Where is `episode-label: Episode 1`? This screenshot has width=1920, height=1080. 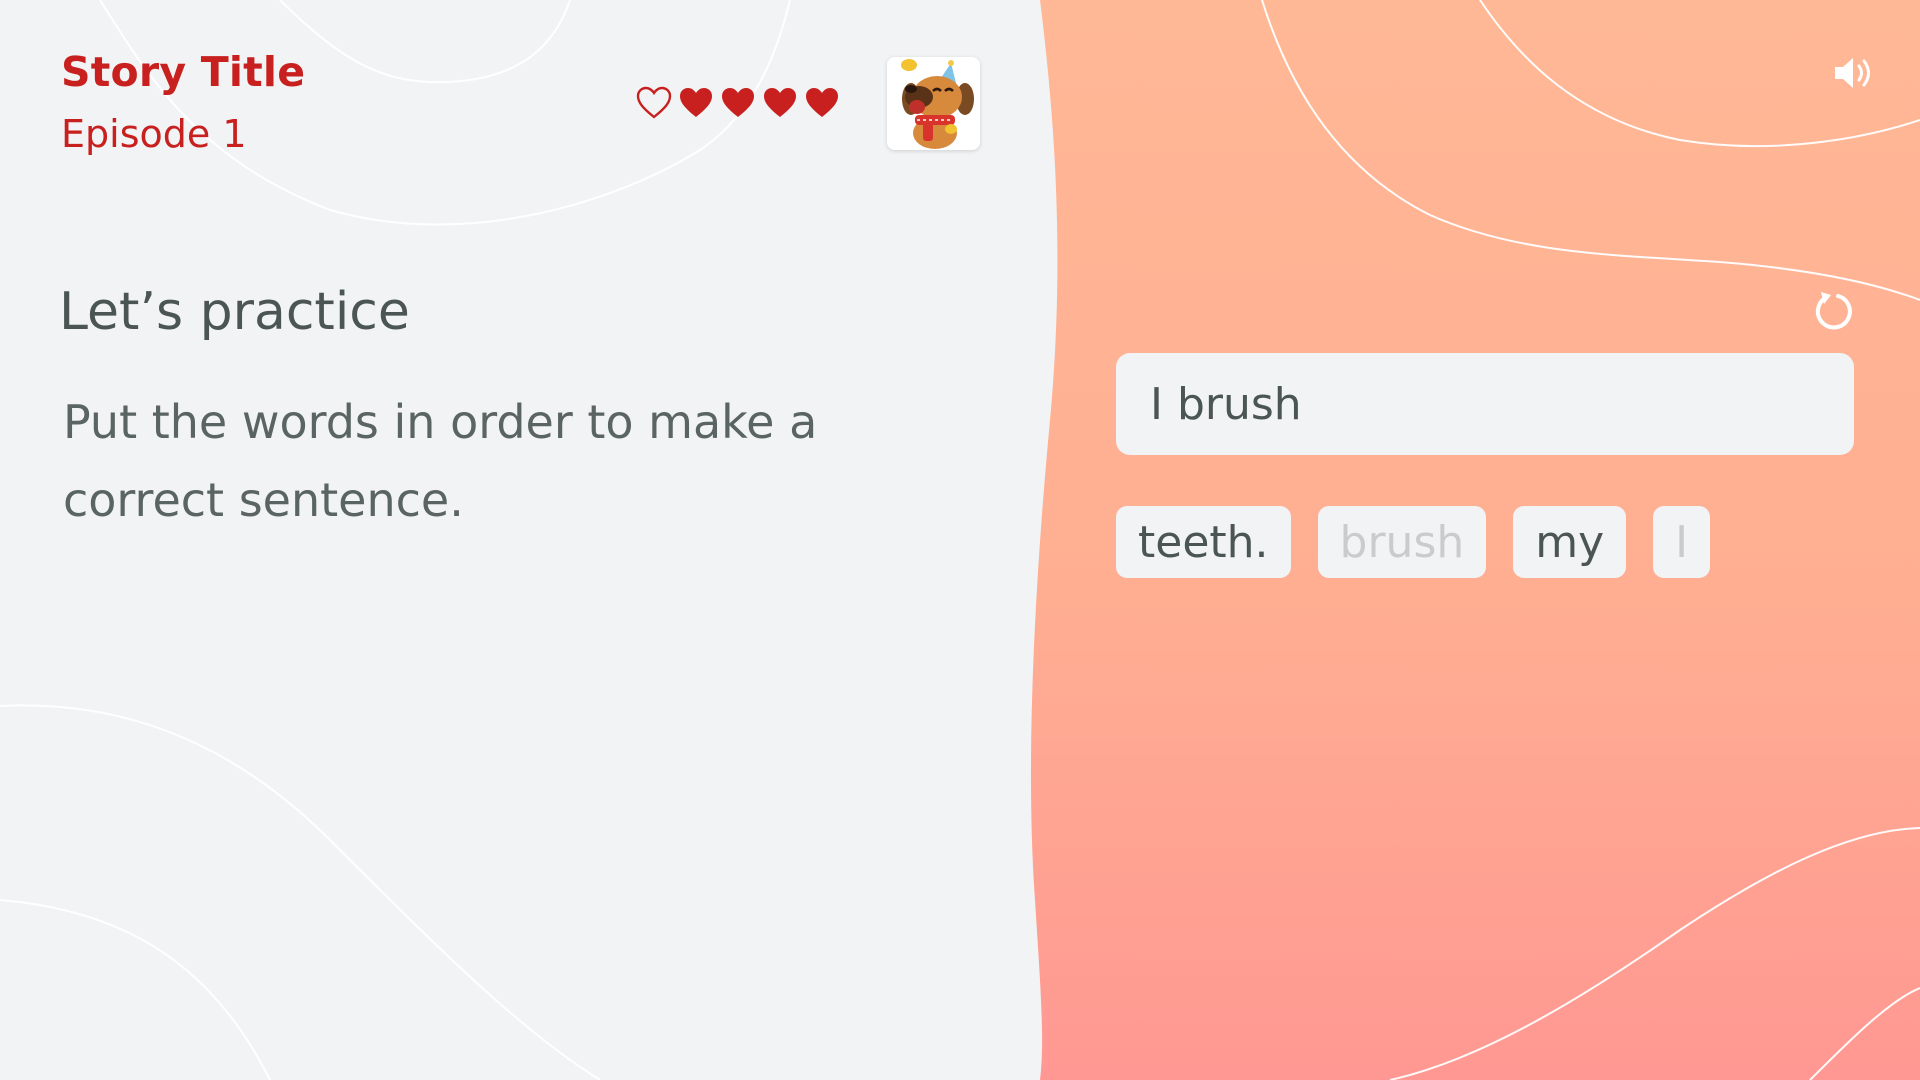
episode-label: Episode 1 is located at coordinates (154, 134).